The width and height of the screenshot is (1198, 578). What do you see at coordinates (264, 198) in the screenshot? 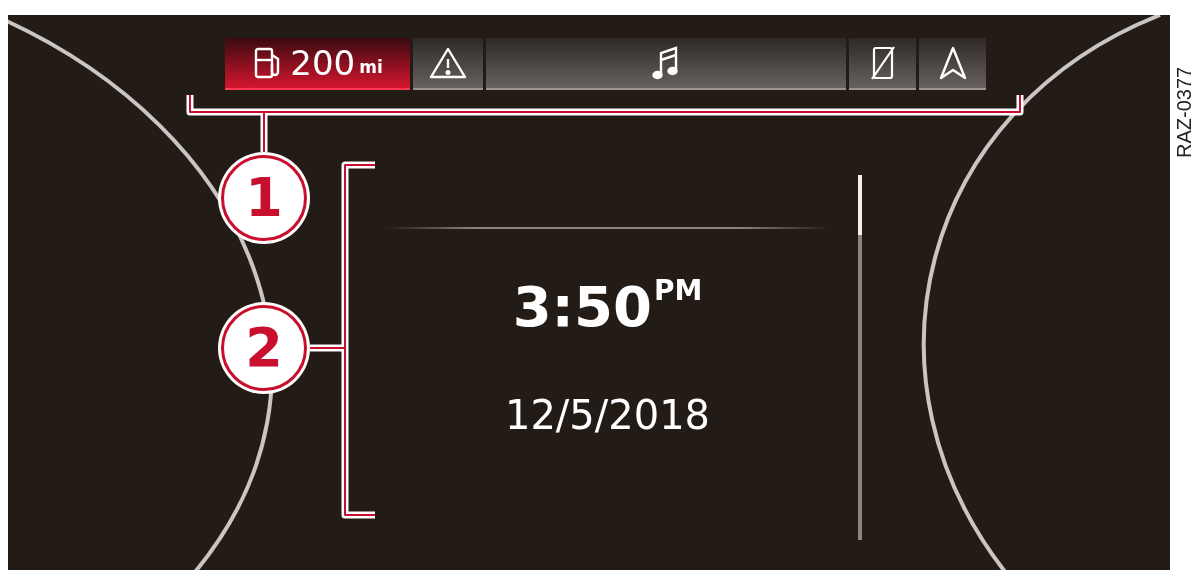
I see `callout-number: 1` at bounding box center [264, 198].